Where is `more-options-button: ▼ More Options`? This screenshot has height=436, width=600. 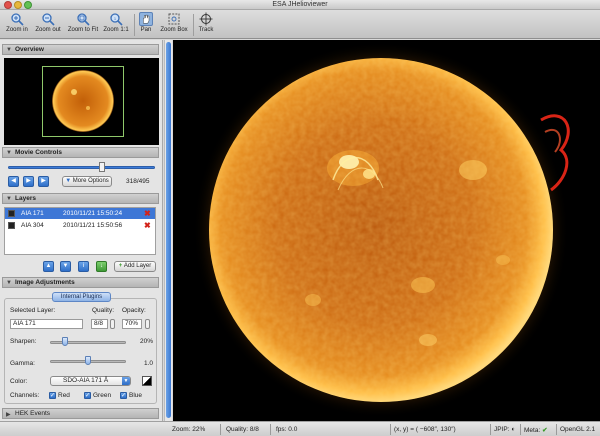
more-options-button: ▼ More Options is located at coordinates (87, 181).